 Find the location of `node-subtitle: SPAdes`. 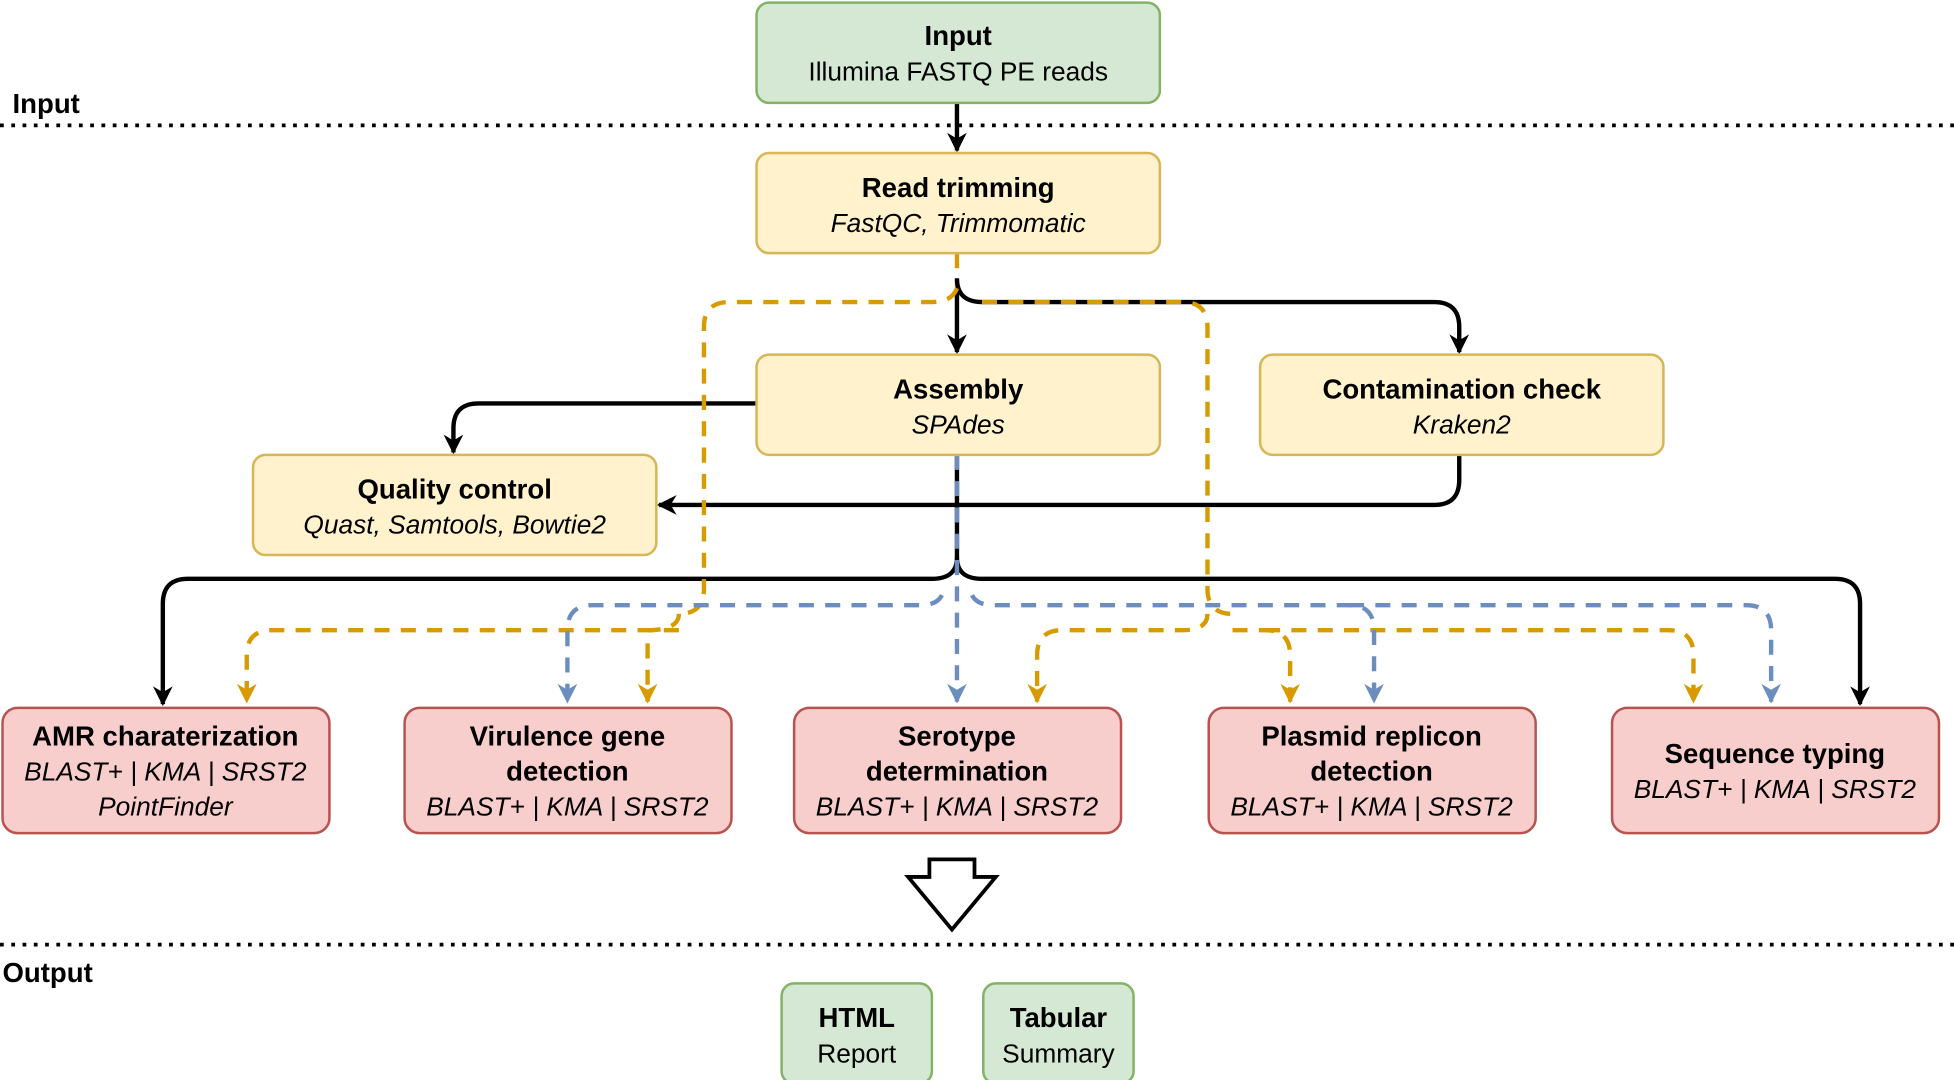

node-subtitle: SPAdes is located at coordinates (958, 425).